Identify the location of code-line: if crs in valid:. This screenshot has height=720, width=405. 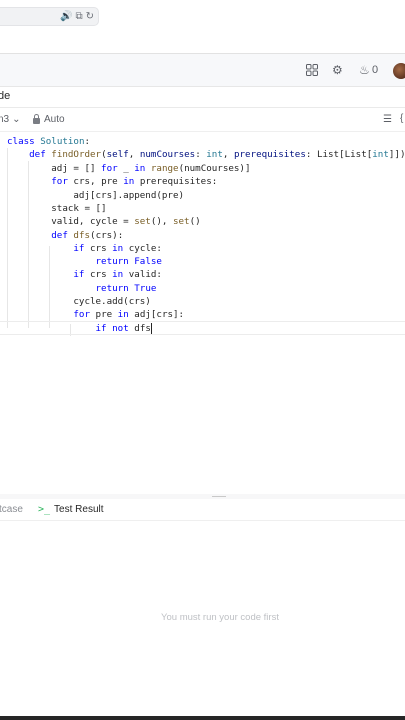
(117, 274).